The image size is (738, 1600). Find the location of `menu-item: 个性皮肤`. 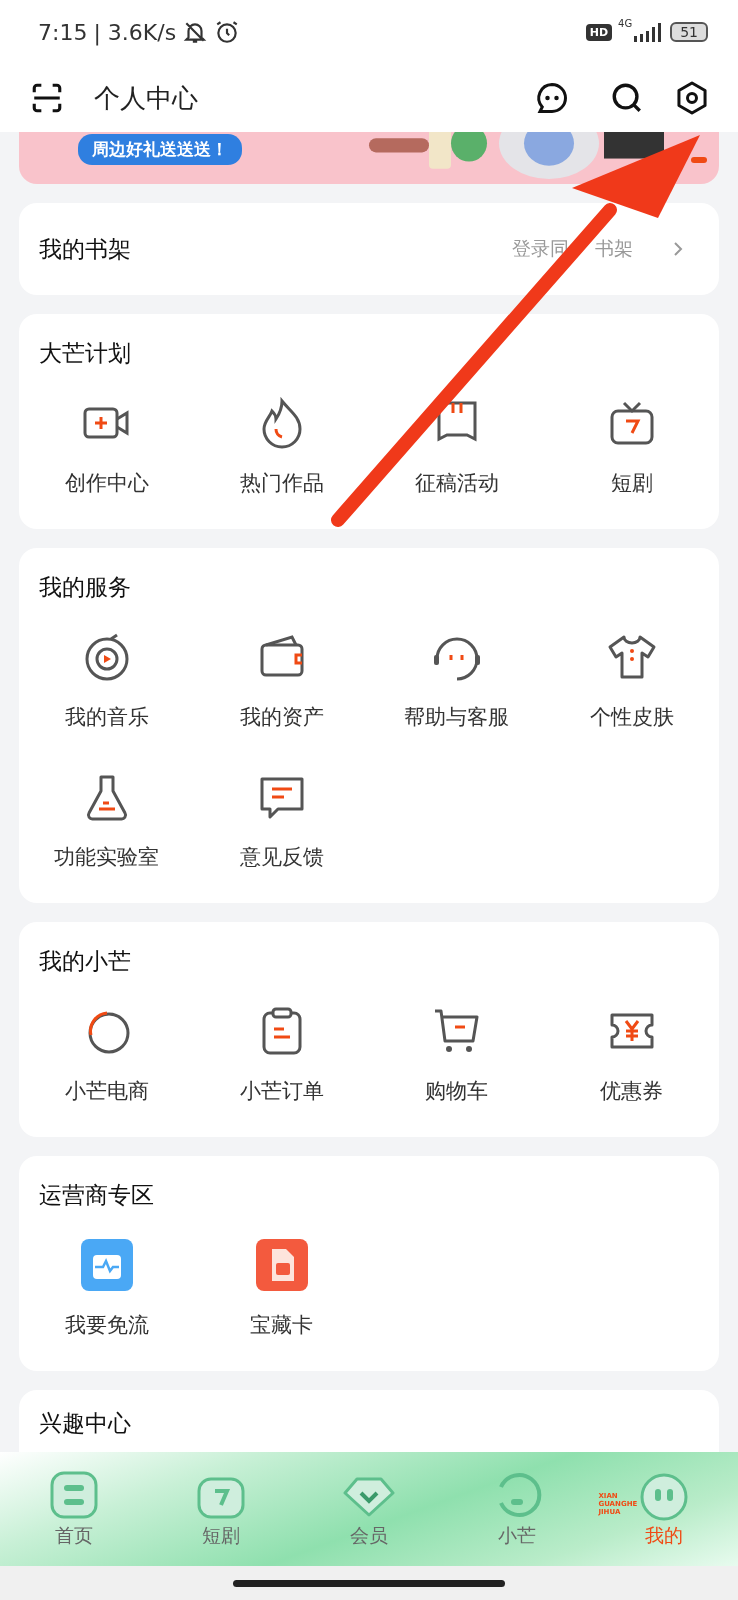

menu-item: 个性皮肤 is located at coordinates (631, 681).